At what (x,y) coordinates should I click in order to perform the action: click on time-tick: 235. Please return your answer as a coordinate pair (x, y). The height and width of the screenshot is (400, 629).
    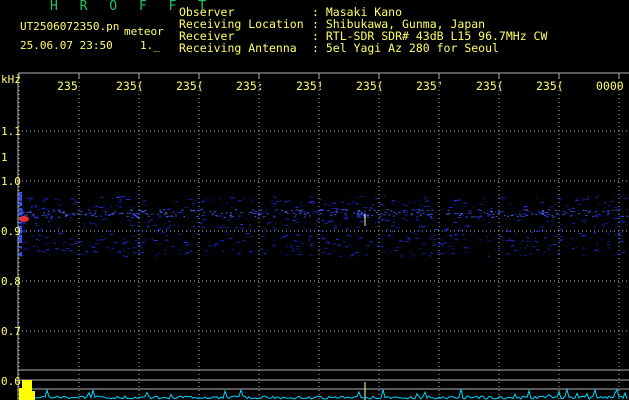
    Looking at the image, I should click on (67, 86).